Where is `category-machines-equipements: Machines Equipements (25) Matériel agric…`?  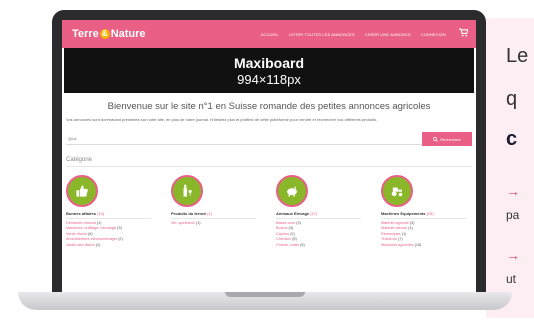 category-machines-equipements: Machines Equipements (25) Matériel agric… is located at coordinates (426, 211).